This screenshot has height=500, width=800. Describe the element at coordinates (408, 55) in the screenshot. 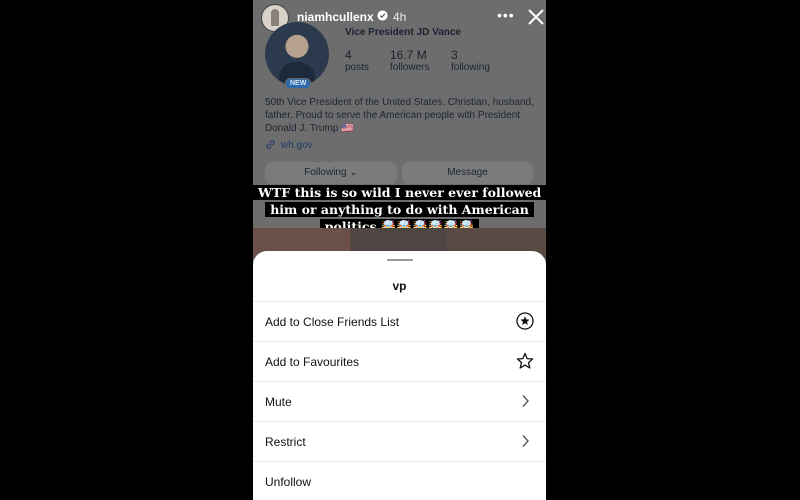

I see `stat-followers-count: 16.7 M` at that location.